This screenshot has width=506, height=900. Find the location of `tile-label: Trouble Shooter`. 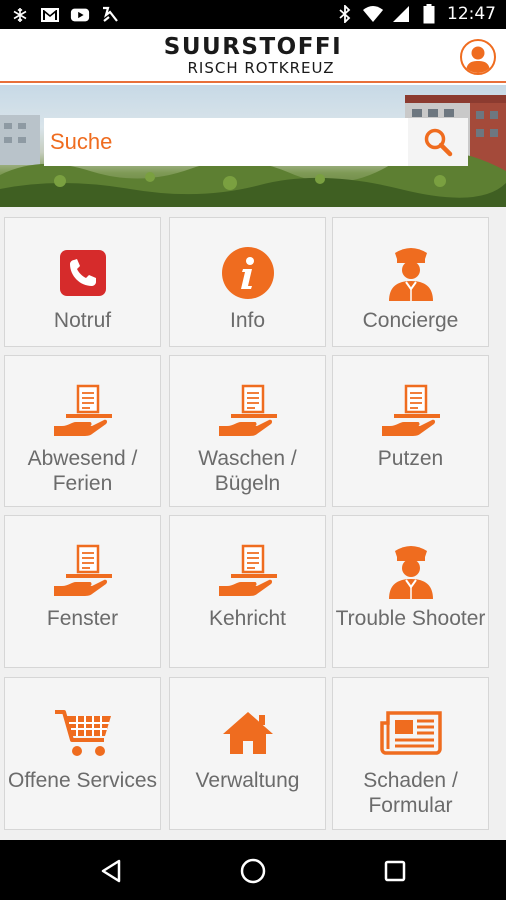

tile-label: Trouble Shooter is located at coordinates (410, 618).